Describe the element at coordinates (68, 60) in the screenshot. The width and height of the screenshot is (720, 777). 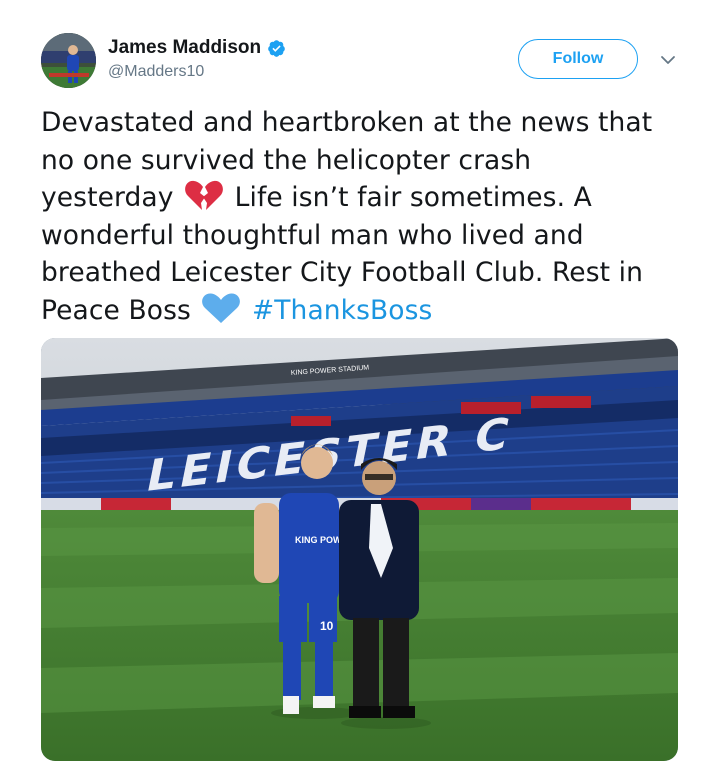
I see `avatar` at that location.